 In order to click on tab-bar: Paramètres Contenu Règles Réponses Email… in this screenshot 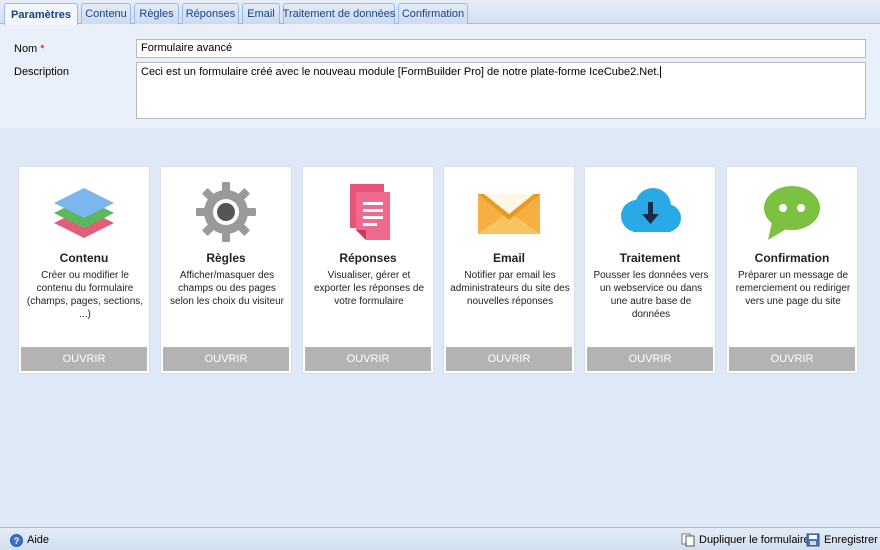, I will do `click(440, 12)`.